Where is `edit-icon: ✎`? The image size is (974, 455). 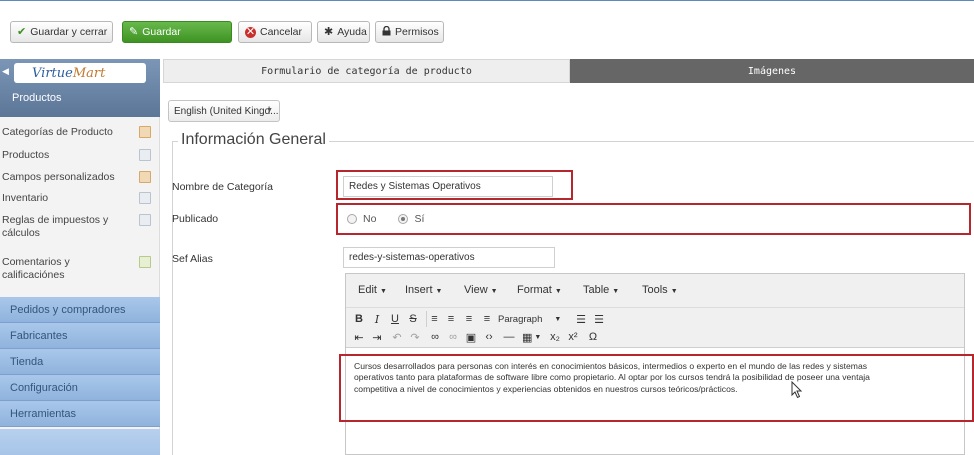
edit-icon: ✎ is located at coordinates (134, 31).